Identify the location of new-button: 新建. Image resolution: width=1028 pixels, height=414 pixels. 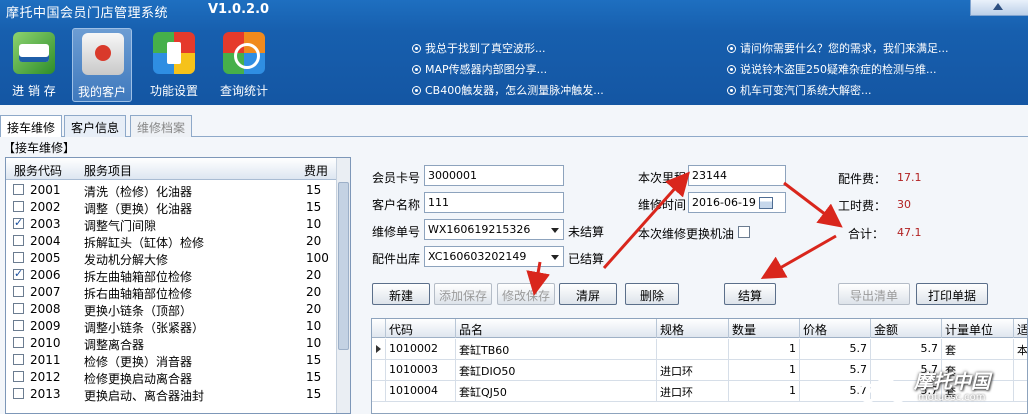
(401, 294).